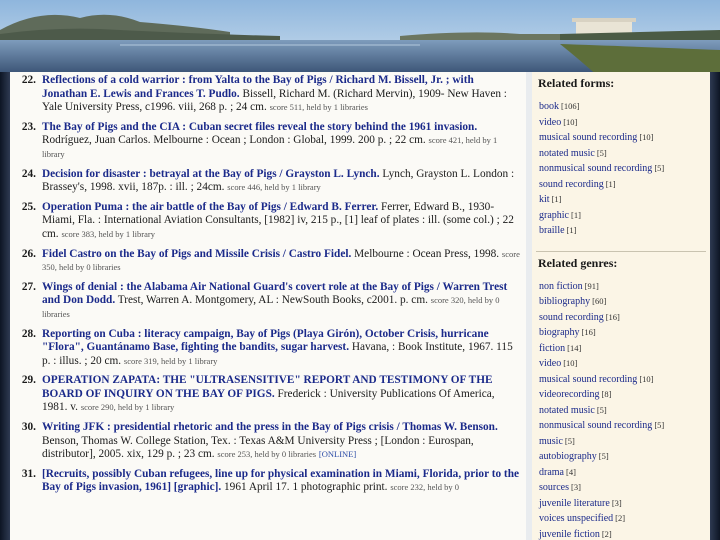 The width and height of the screenshot is (720, 540). Describe the element at coordinates (624, 216) in the screenshot. I see `facet-item: graphic [1]` at that location.